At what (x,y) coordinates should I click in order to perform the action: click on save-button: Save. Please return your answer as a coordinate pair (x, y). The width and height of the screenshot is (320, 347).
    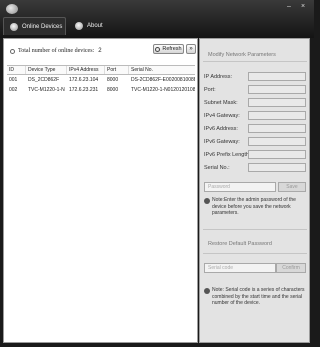
    Looking at the image, I should click on (292, 187).